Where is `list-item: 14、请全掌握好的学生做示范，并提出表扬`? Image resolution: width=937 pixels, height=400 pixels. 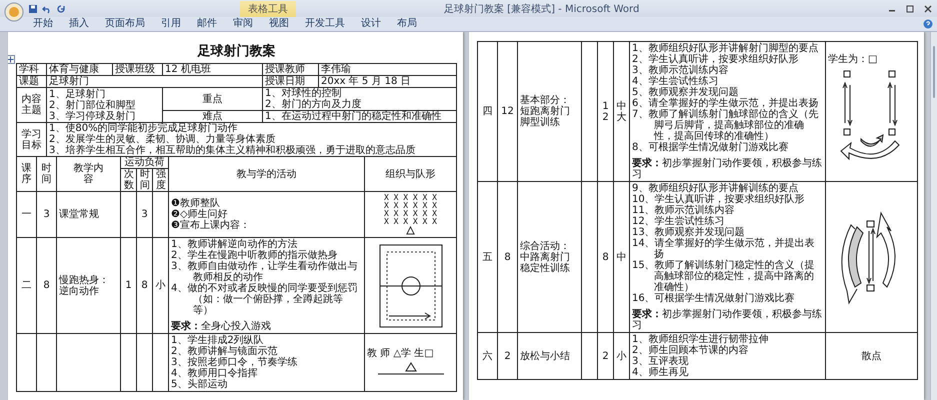 list-item: 14、请全掌握好的学生做示范，并提出表扬 is located at coordinates (724, 249).